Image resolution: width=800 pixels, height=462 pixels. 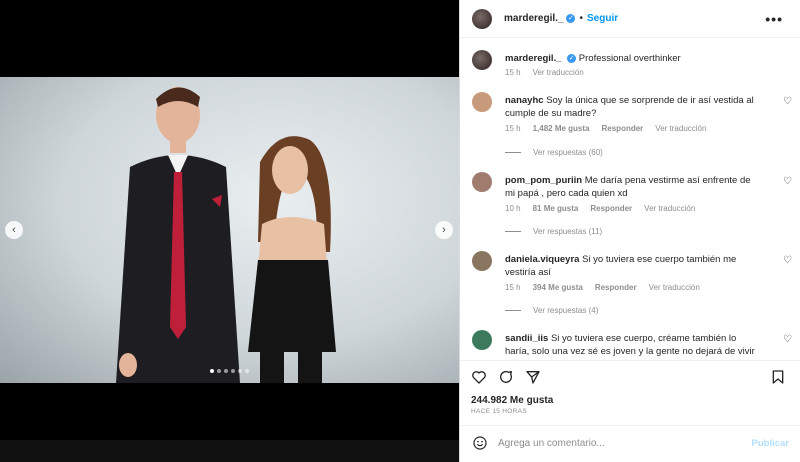 I want to click on comment-input, so click(x=618, y=443).